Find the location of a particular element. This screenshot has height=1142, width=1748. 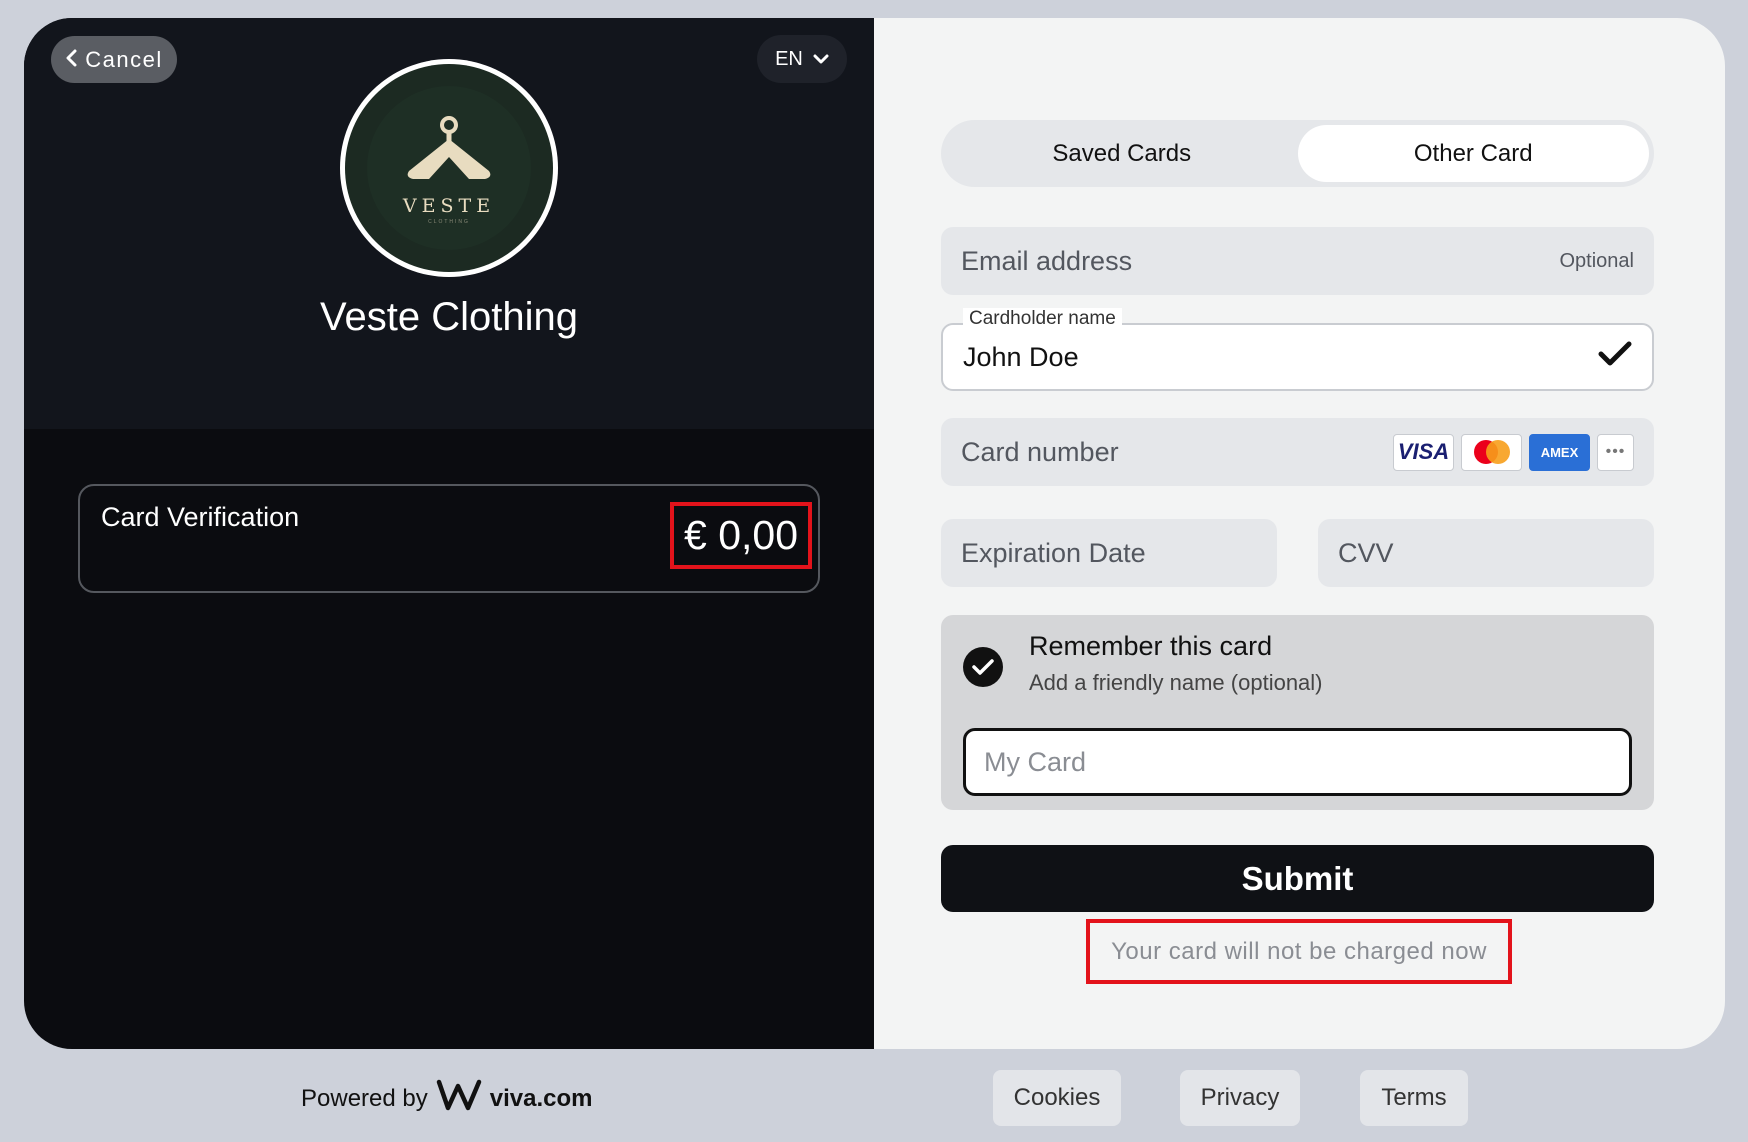

remember-checkbox is located at coordinates (983, 667).